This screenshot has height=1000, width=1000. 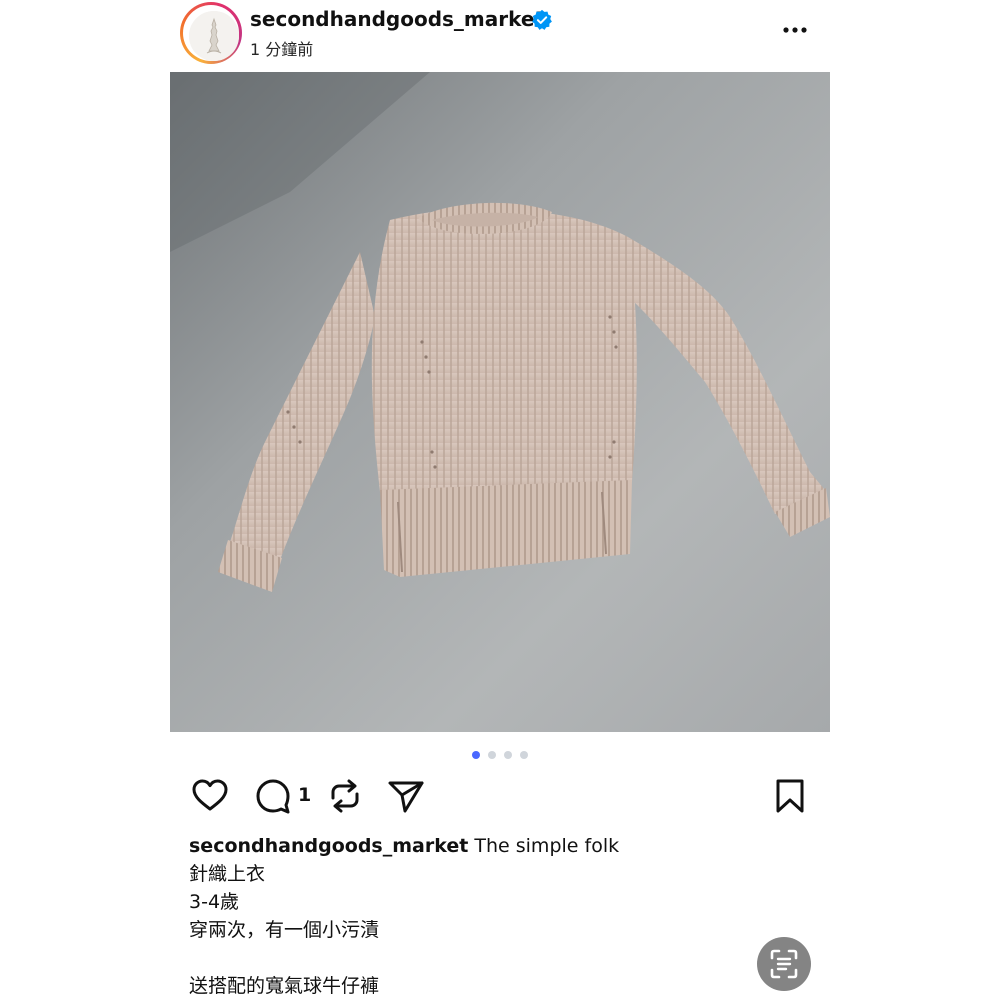 I want to click on action-bar: 1, so click(x=500, y=798).